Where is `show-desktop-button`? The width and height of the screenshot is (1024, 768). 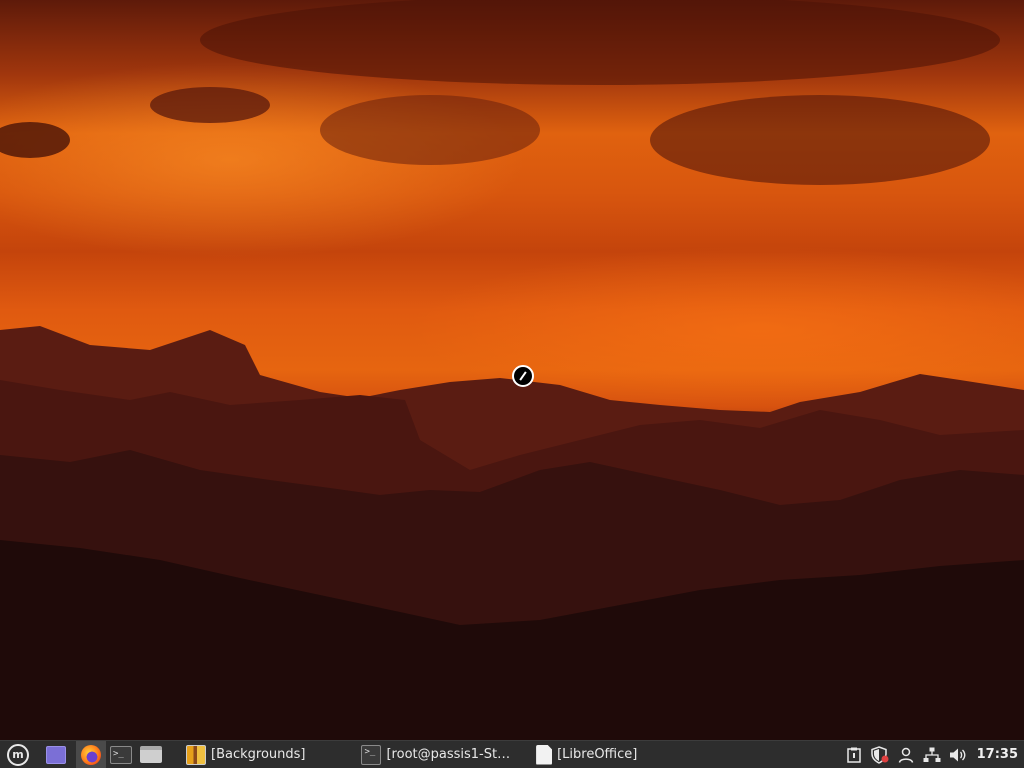
show-desktop-button is located at coordinates (56, 754).